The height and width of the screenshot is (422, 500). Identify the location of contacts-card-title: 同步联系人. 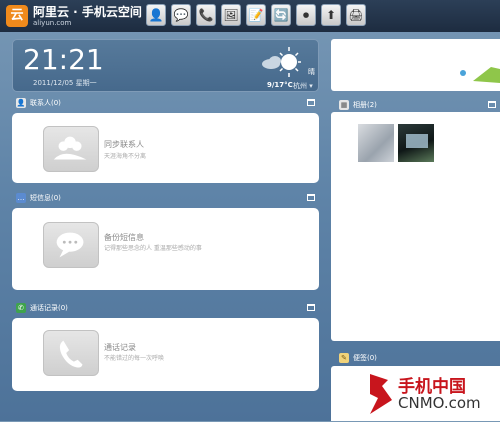
(124, 144).